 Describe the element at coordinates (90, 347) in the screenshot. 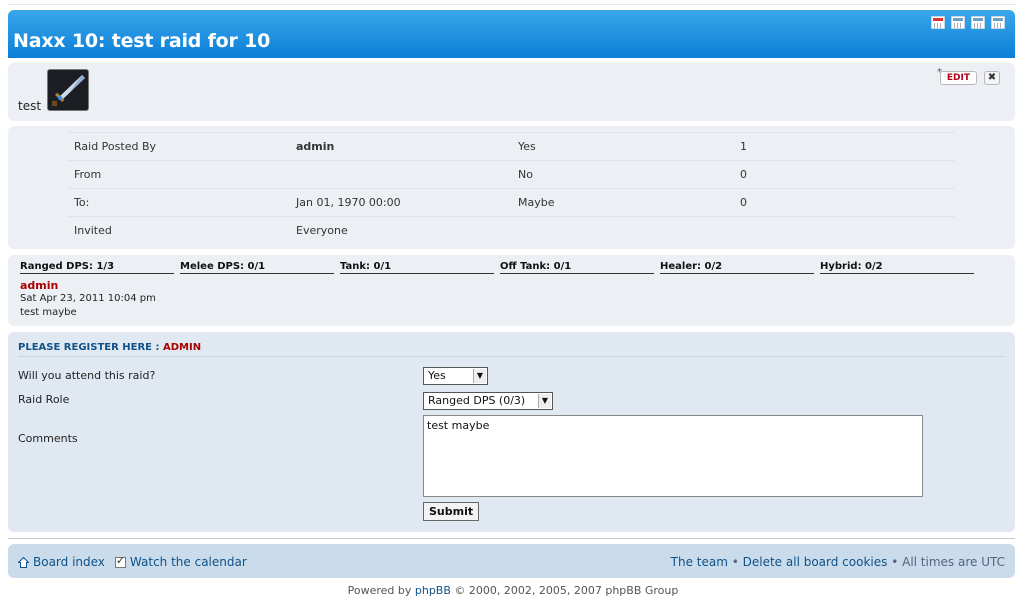

I see `register-heading-text: PLEASE REGISTER HERE :` at that location.